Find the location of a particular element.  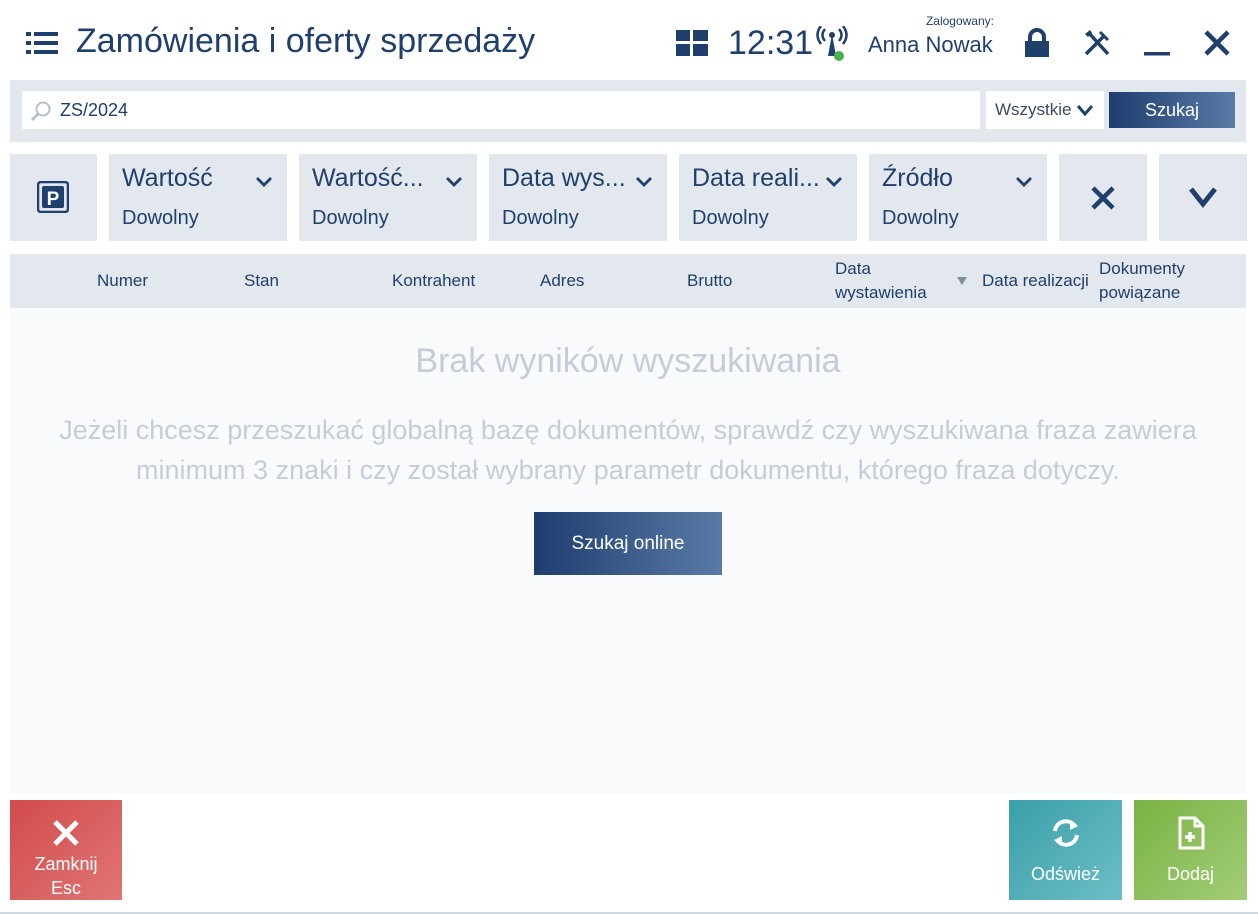

column-header-issue-date: Data wystawienia is located at coordinates (881, 281).